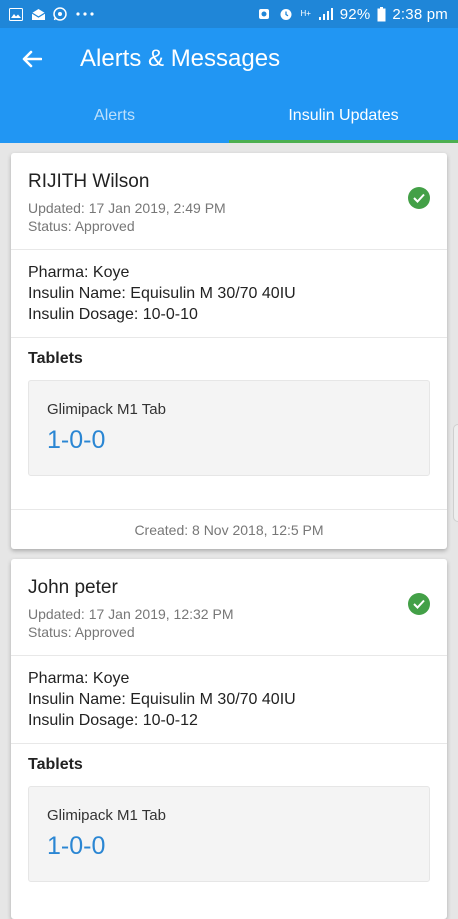 This screenshot has height=919, width=458. What do you see at coordinates (89, 181) in the screenshot?
I see `patient-name: RIJITH Wilson` at bounding box center [89, 181].